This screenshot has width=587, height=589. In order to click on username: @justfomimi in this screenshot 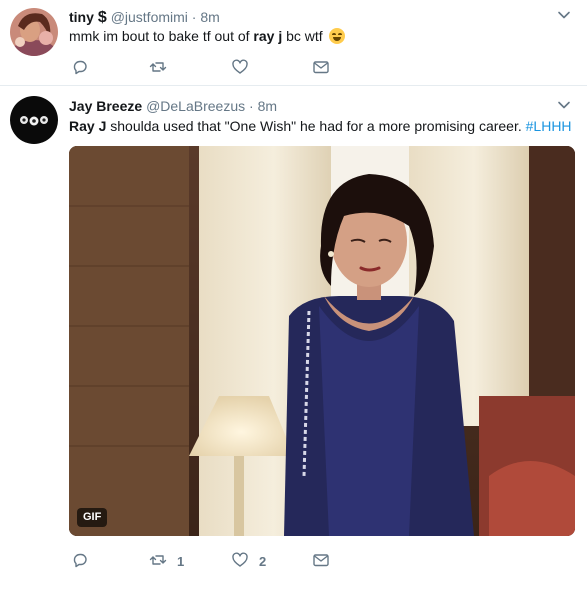, I will do `click(149, 17)`.